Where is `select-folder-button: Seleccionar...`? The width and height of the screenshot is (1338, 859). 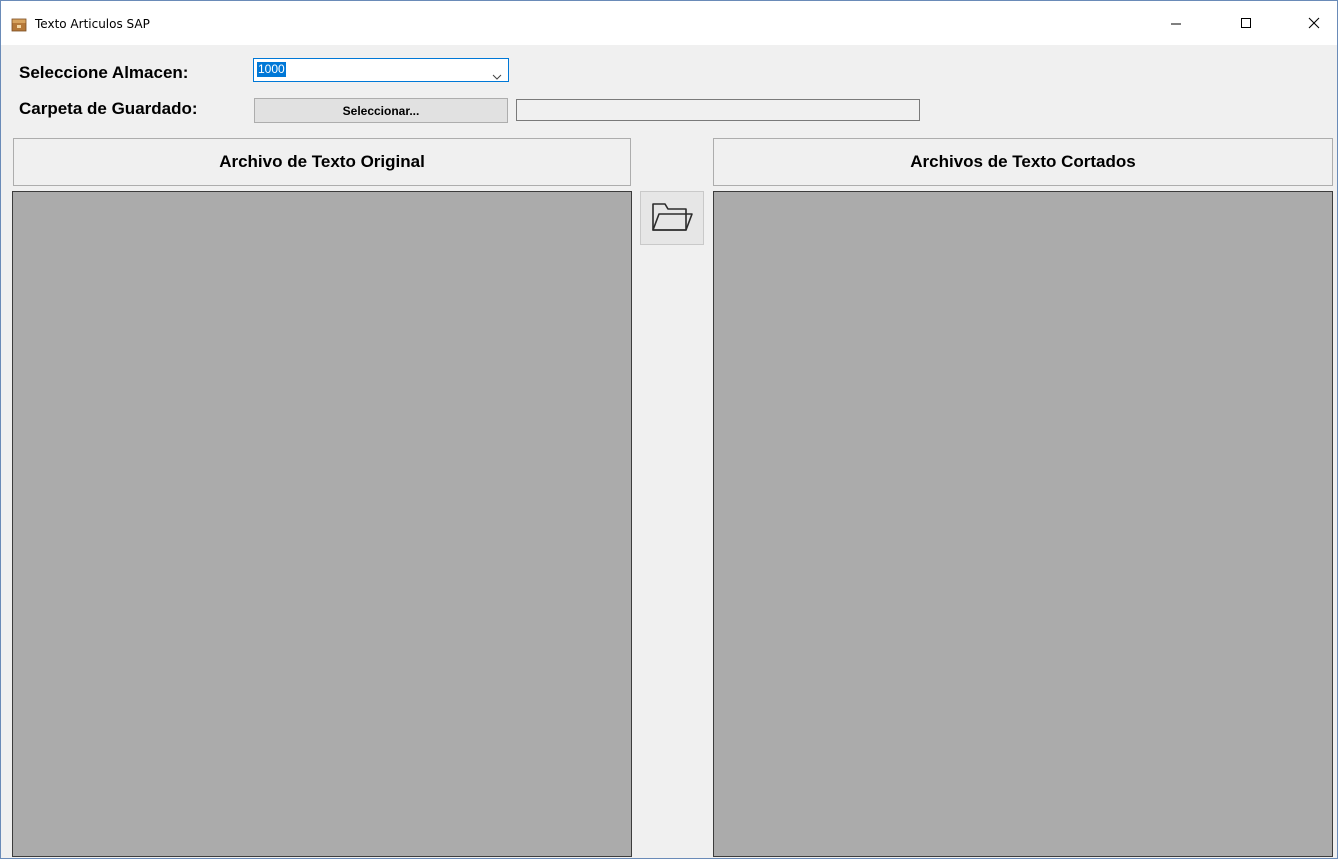 select-folder-button: Seleccionar... is located at coordinates (381, 110).